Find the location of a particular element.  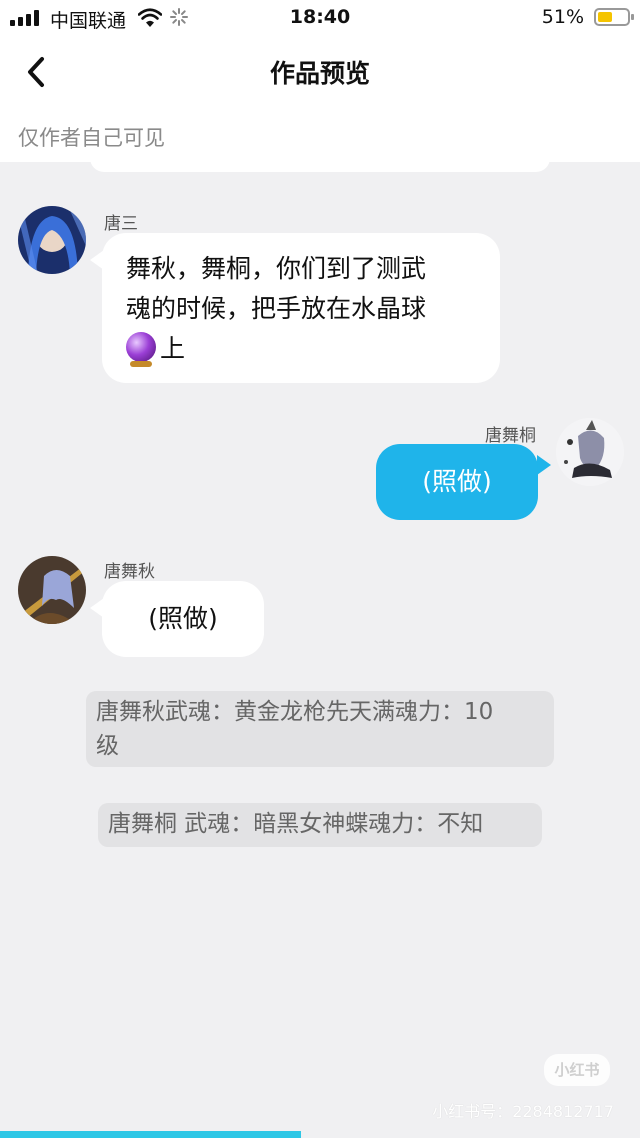

previous-bubble-edge is located at coordinates (320, 164).